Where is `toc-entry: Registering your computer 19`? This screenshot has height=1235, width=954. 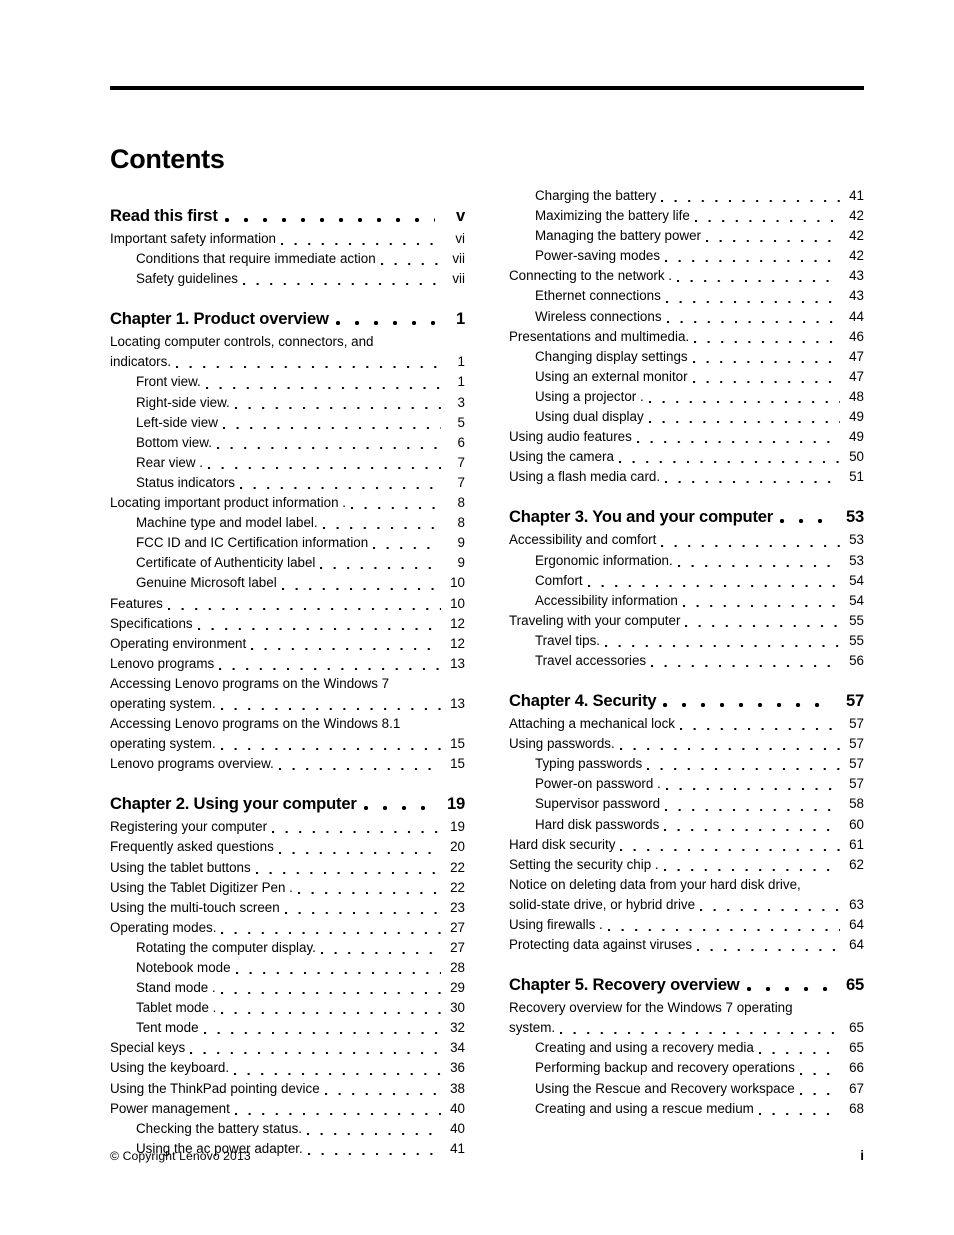
toc-entry: Registering your computer 19 is located at coordinates (287, 827).